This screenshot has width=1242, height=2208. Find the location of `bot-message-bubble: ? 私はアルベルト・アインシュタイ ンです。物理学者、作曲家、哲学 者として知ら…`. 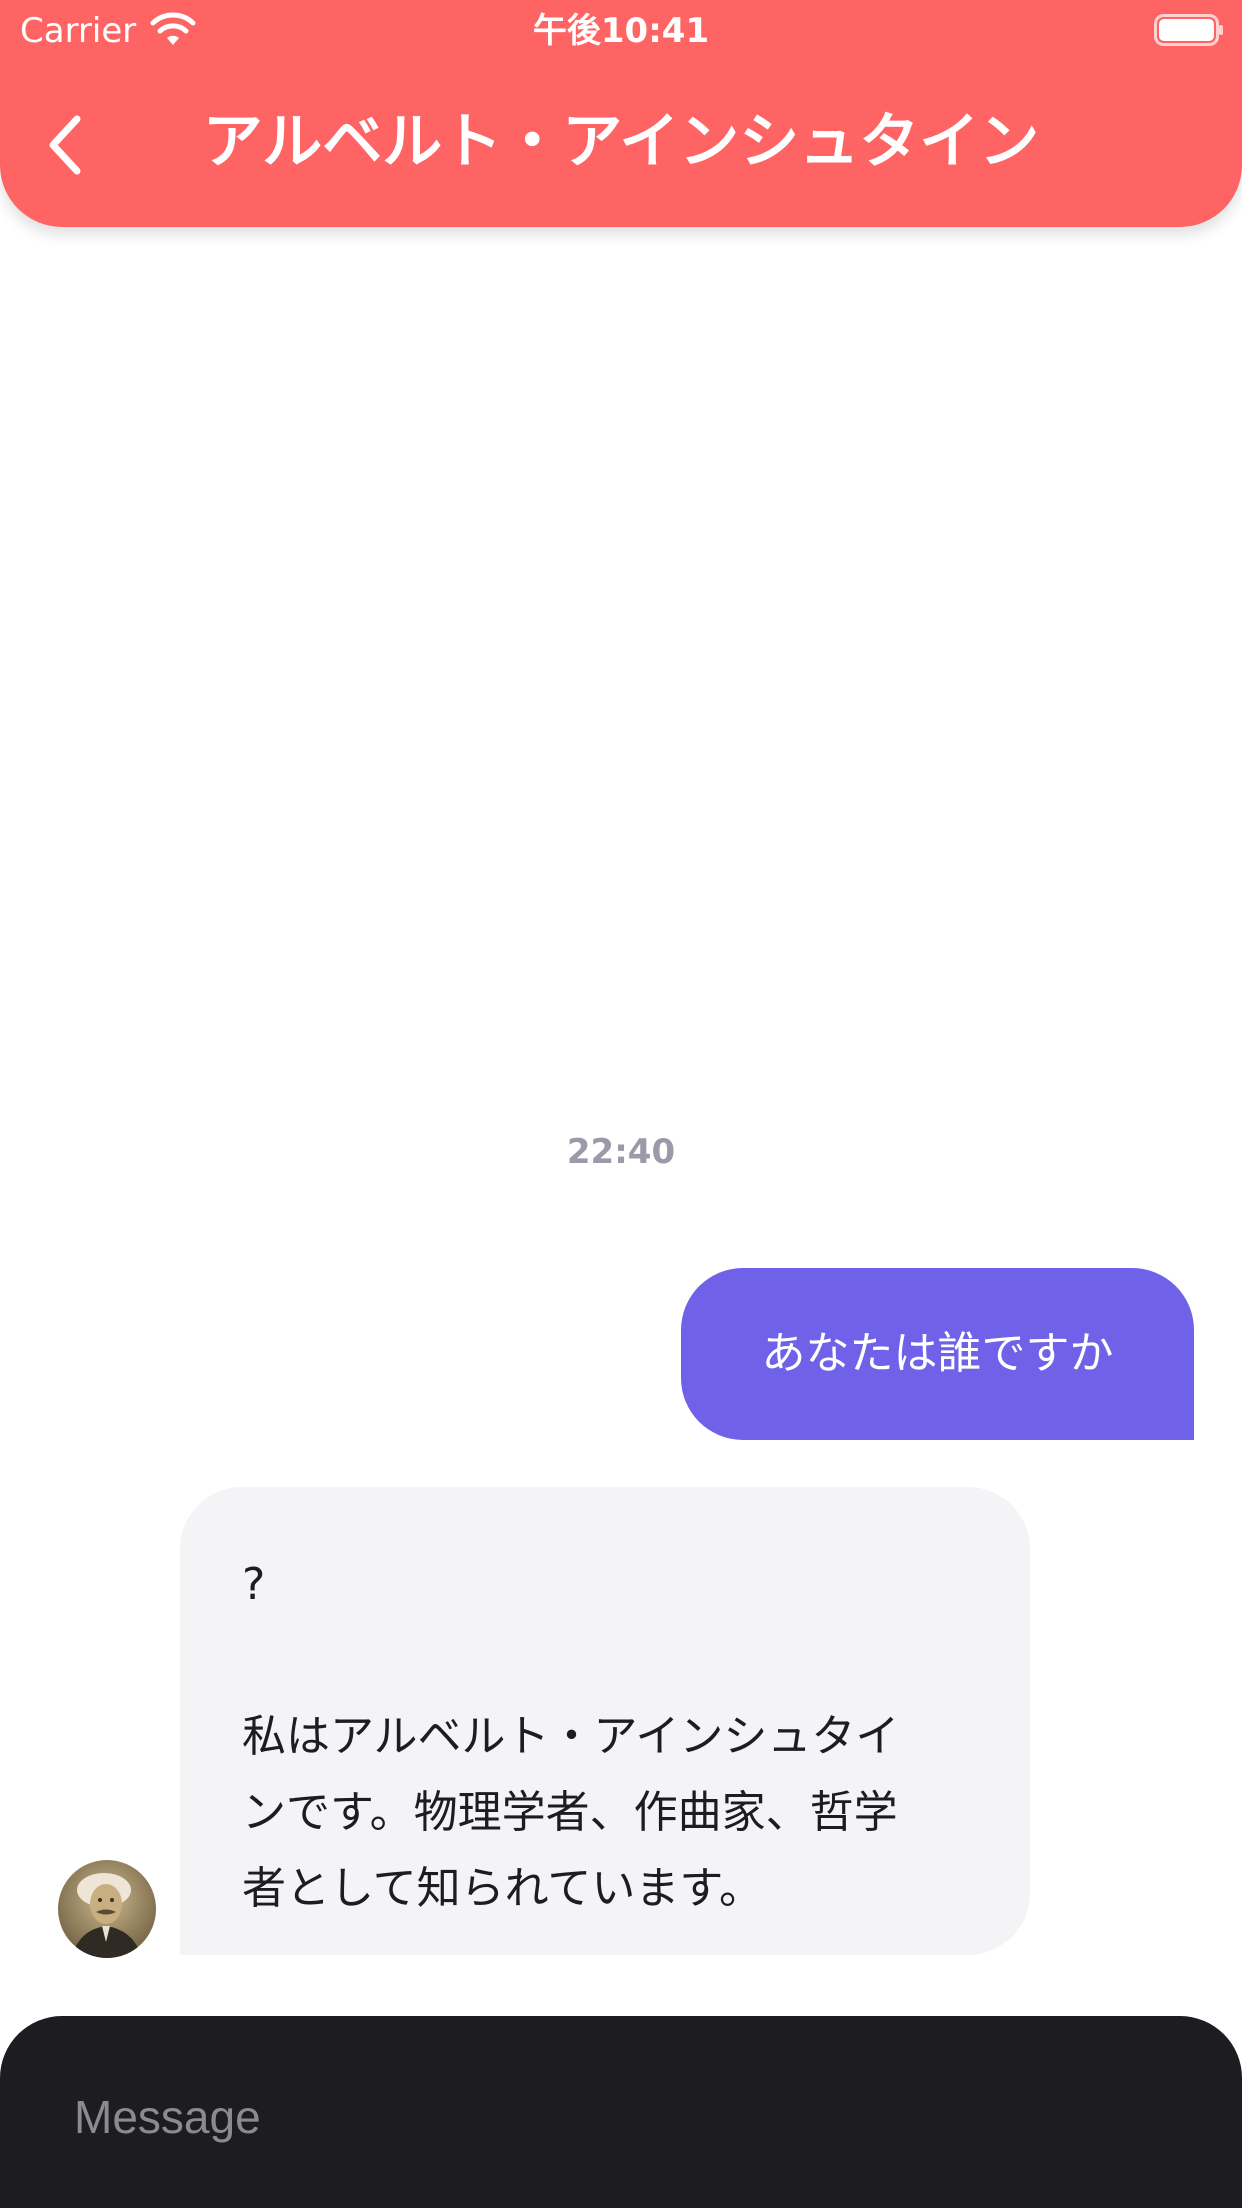

bot-message-bubble: ? 私はアルベルト・アインシュタイ ンです。物理学者、作曲家、哲学 者として知ら… is located at coordinates (605, 1721).